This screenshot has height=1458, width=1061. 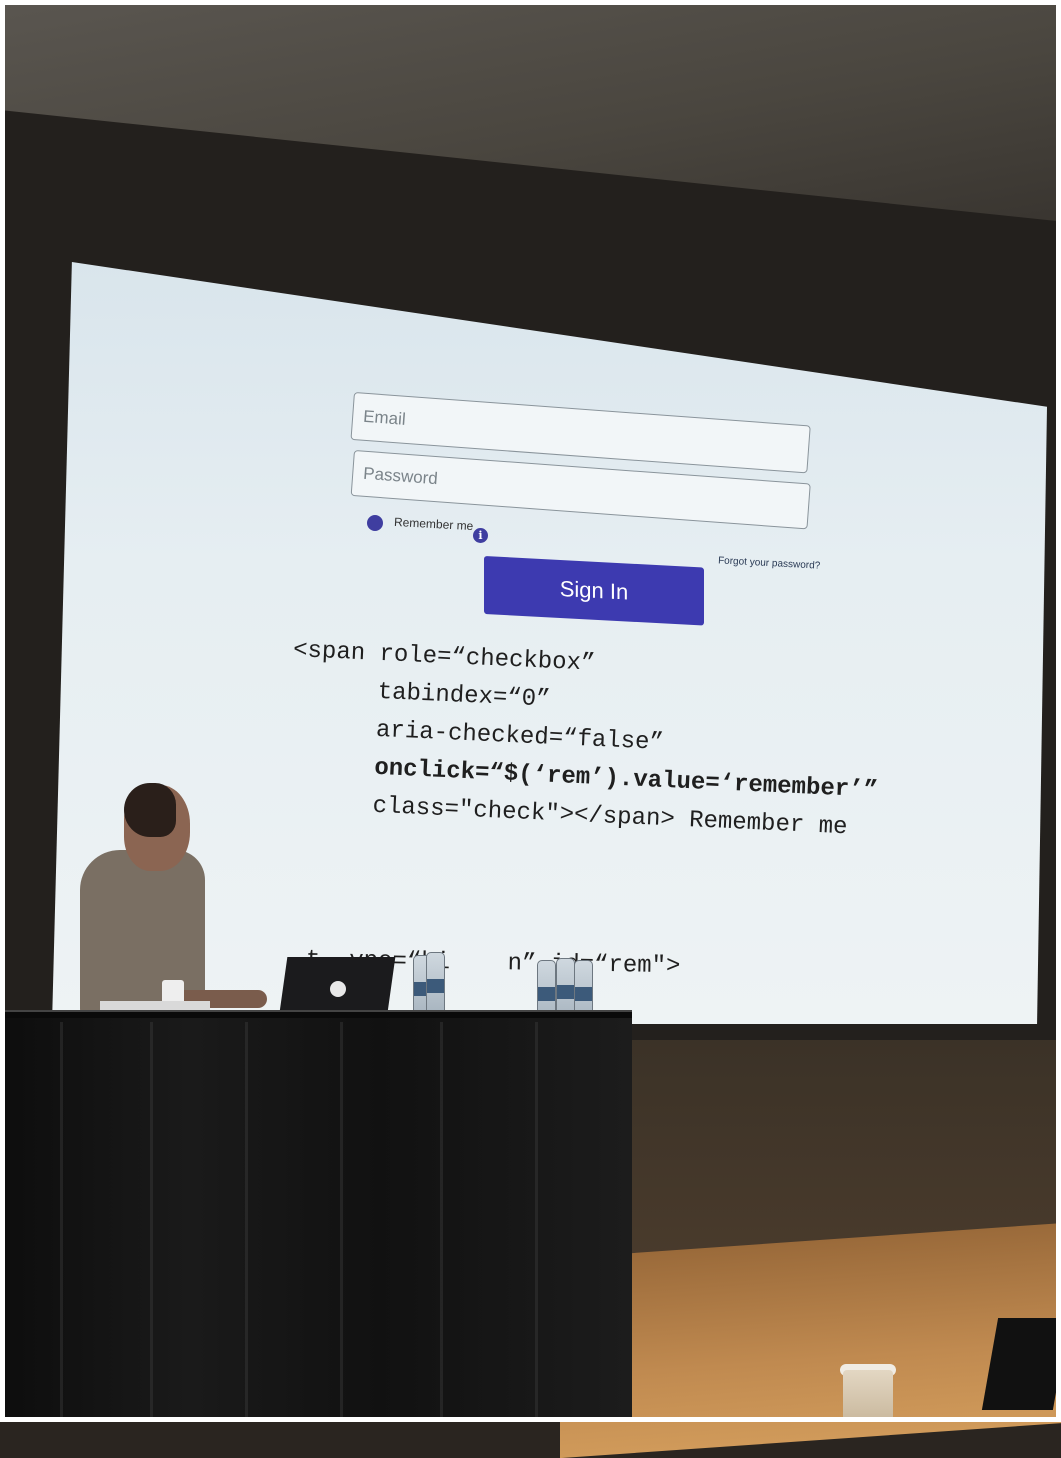 What do you see at coordinates (444, 657) in the screenshot?
I see `code-line-1: <span role=“checkbox”` at bounding box center [444, 657].